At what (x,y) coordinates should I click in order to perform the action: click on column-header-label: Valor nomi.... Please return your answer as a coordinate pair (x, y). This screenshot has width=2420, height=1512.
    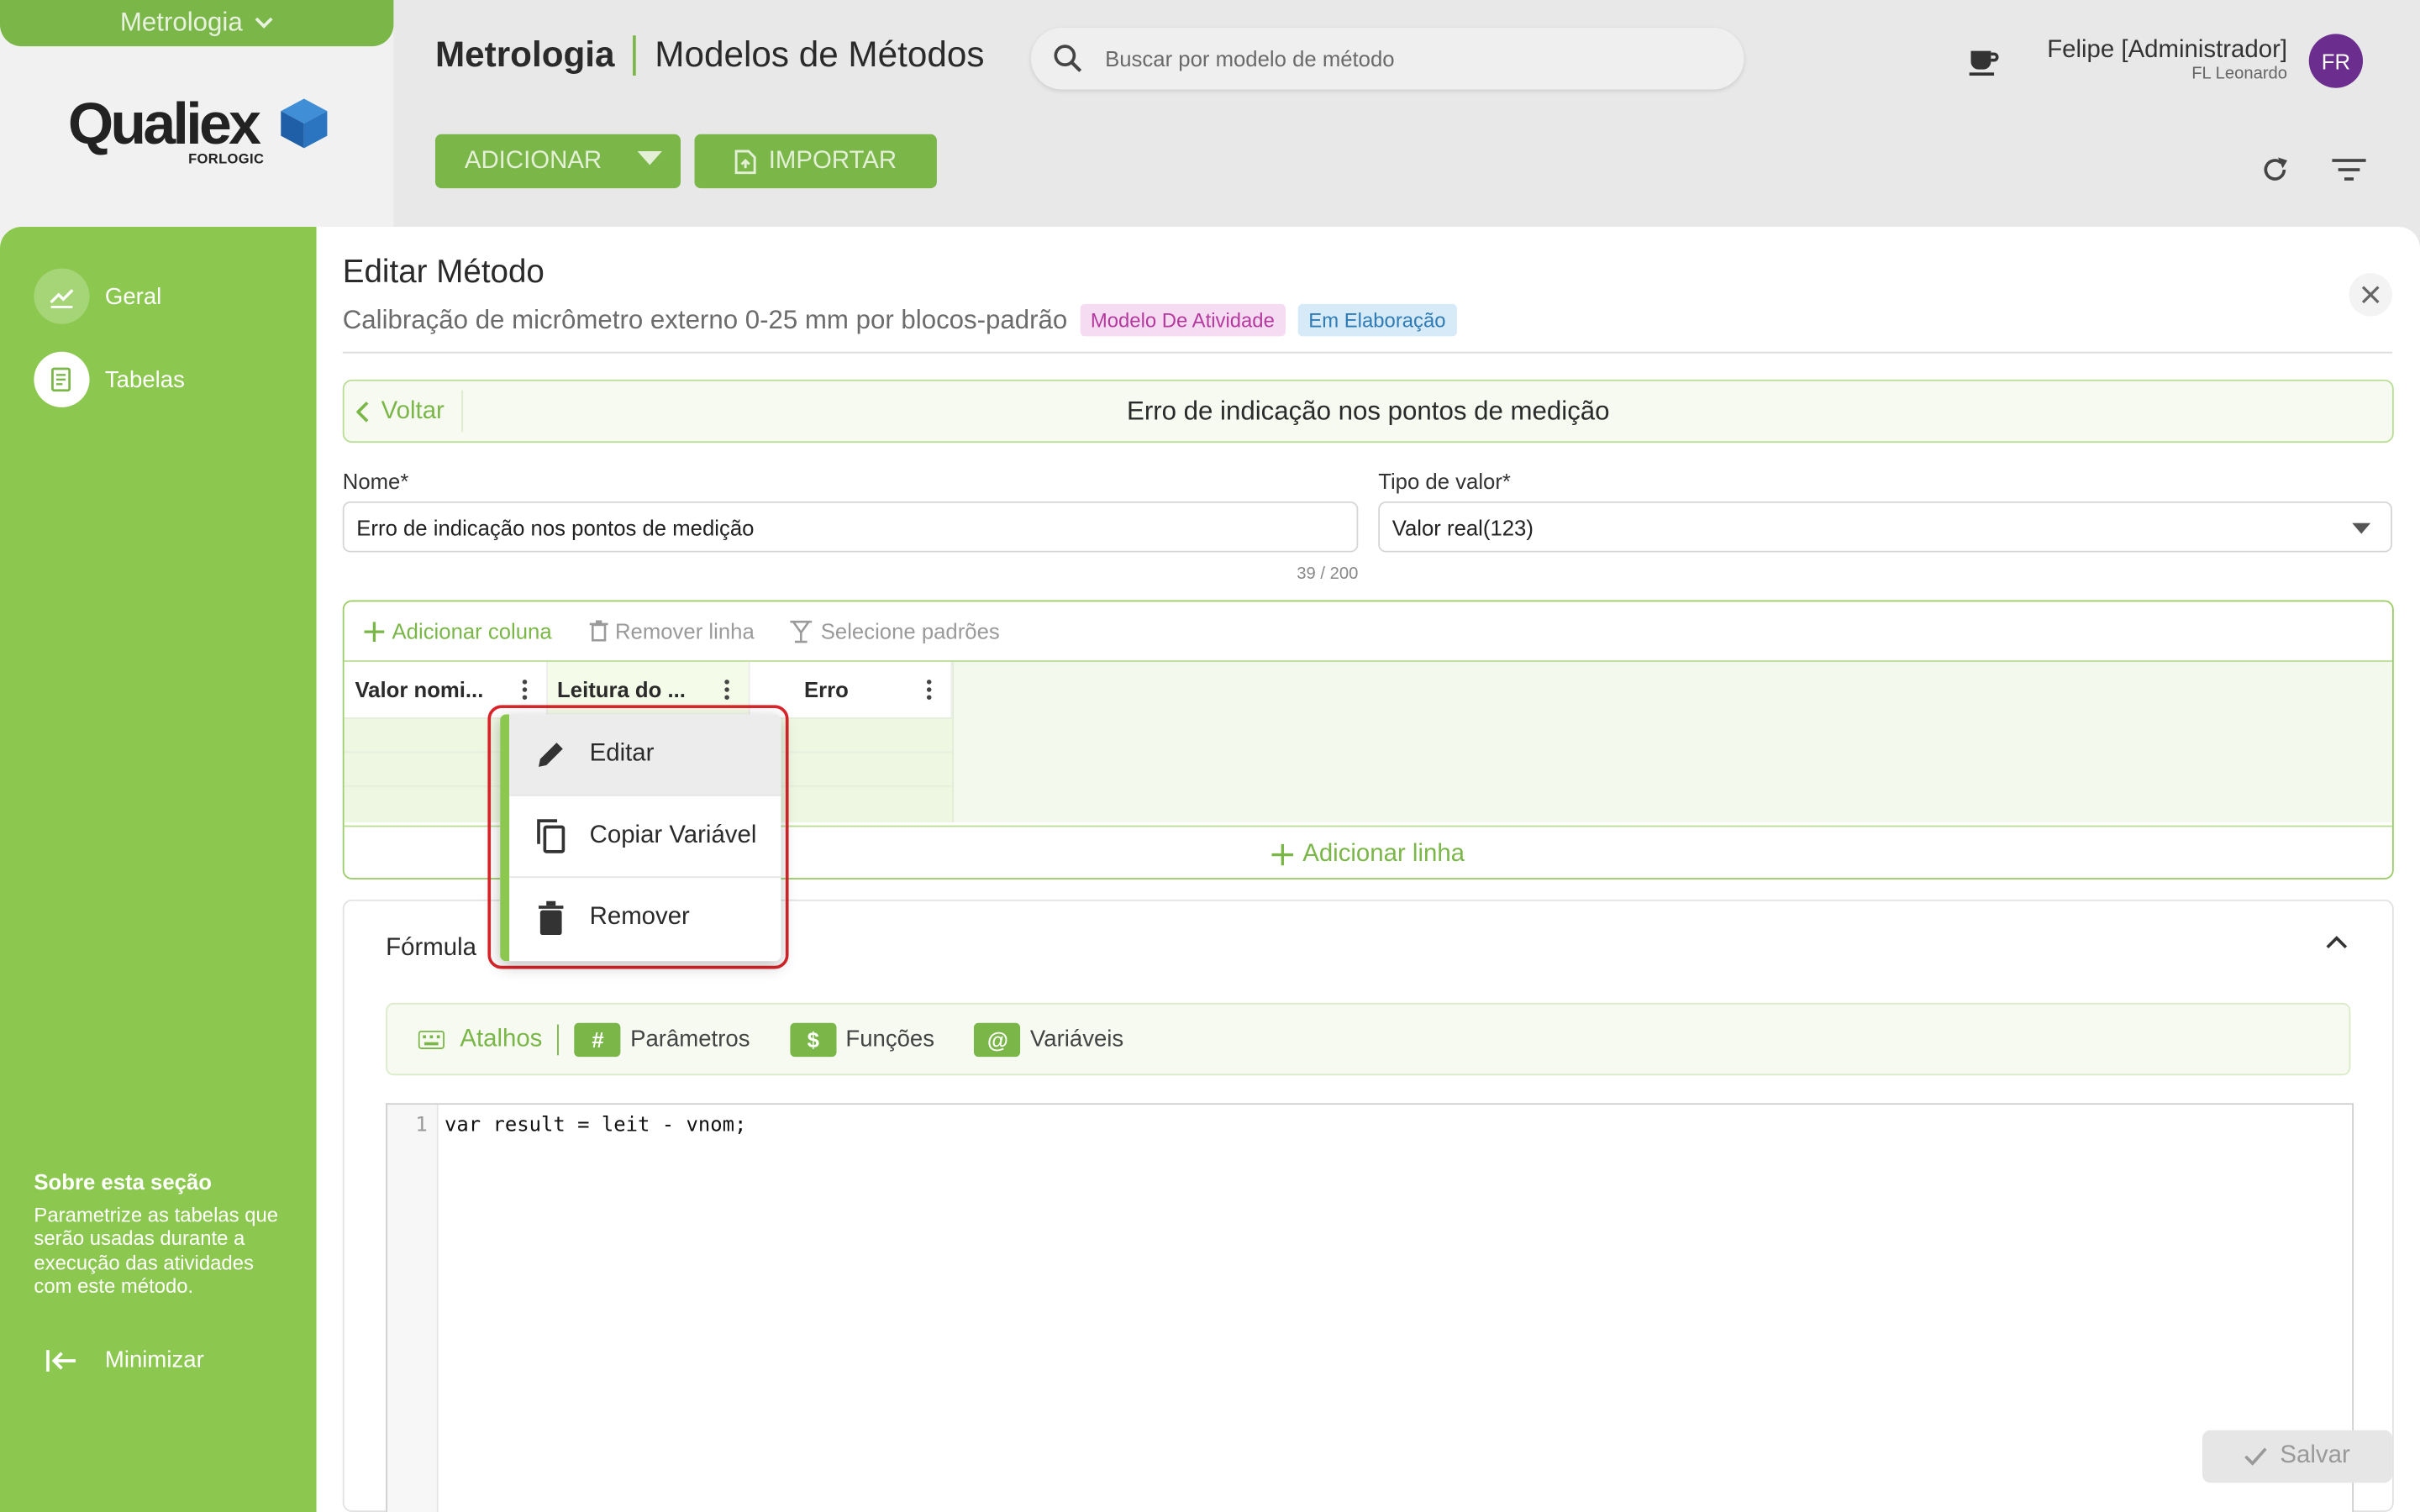
    Looking at the image, I should click on (420, 689).